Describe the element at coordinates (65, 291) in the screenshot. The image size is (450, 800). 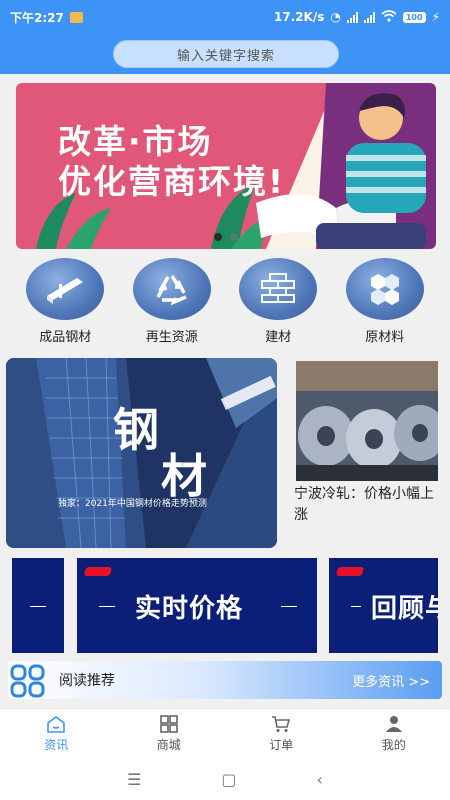
I see `steel-beam-icon` at that location.